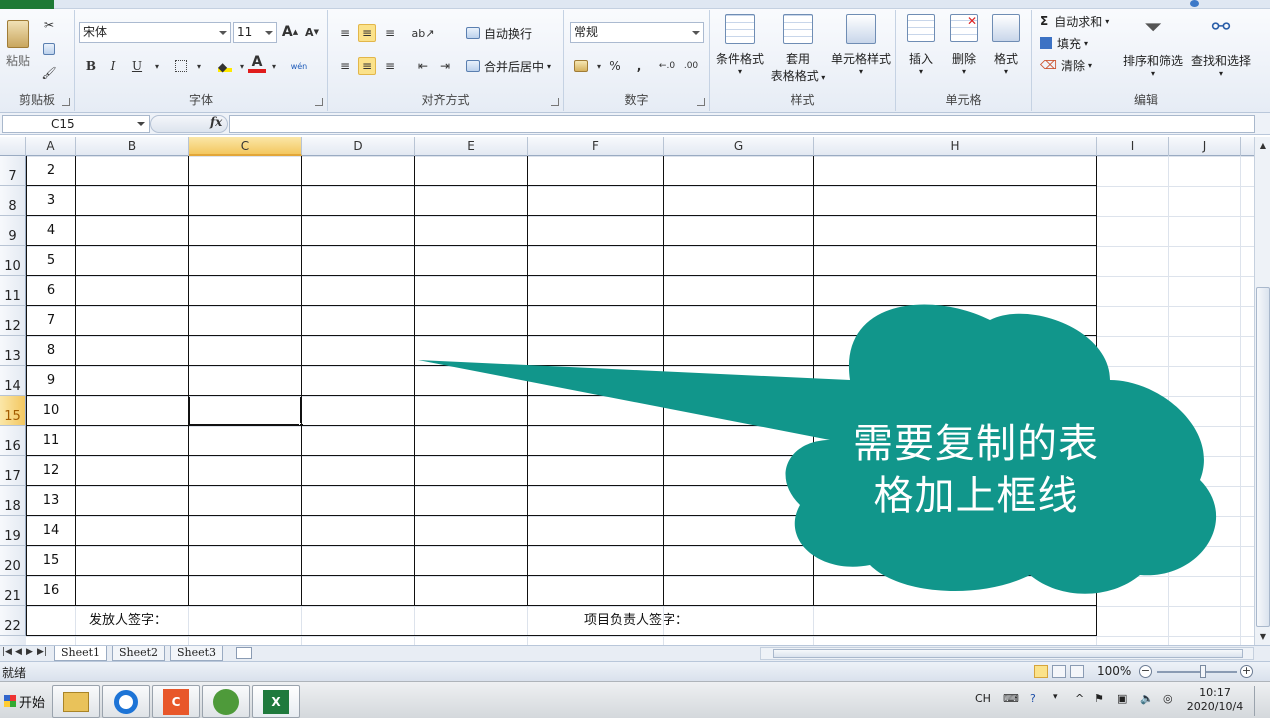 This screenshot has width=1270, height=718. Describe the element at coordinates (13, 561) in the screenshot. I see `row-header-20: 20` at that location.